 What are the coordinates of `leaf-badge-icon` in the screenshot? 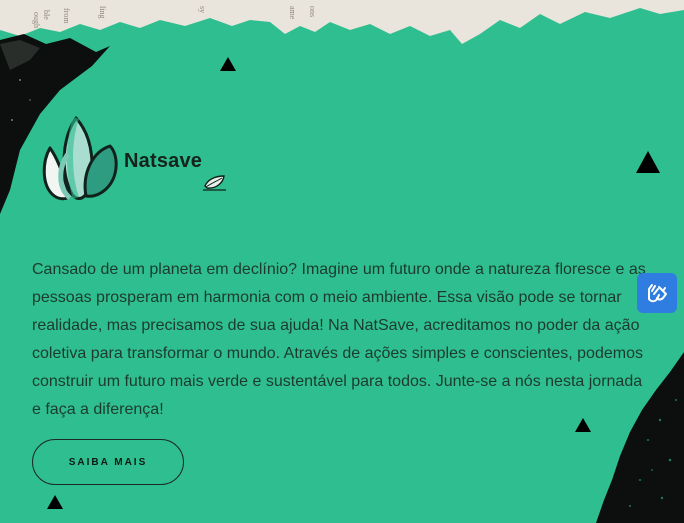 It's located at (214, 183).